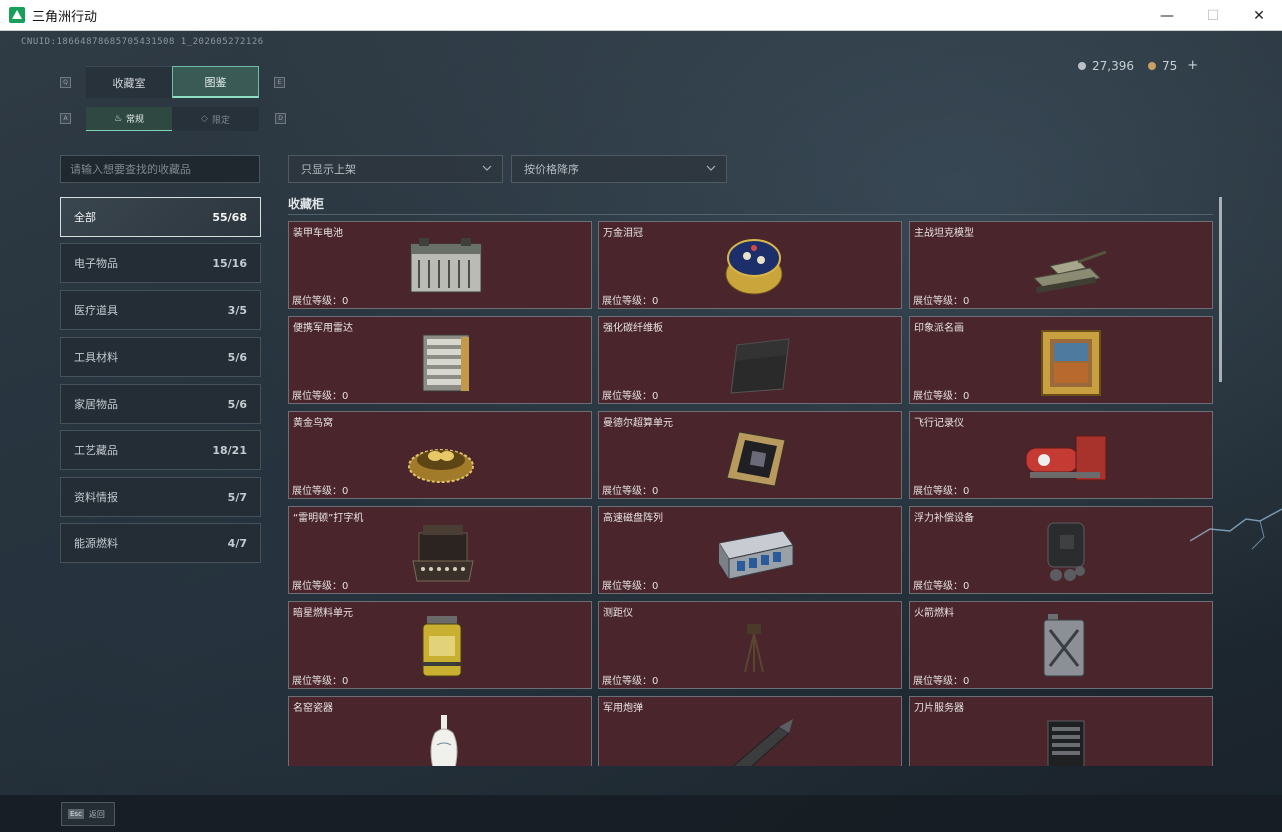 The image size is (1282, 832). I want to click on flame-icon: ♨, so click(118, 118).